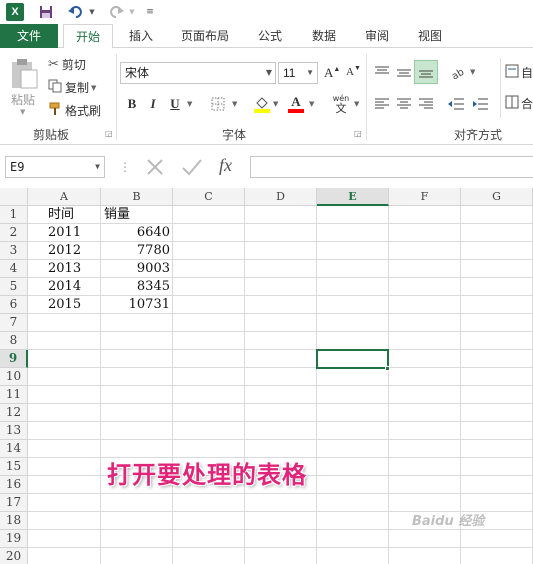 This screenshot has height=564, width=533. What do you see at coordinates (192, 168) in the screenshot?
I see `enter-check-icon` at bounding box center [192, 168].